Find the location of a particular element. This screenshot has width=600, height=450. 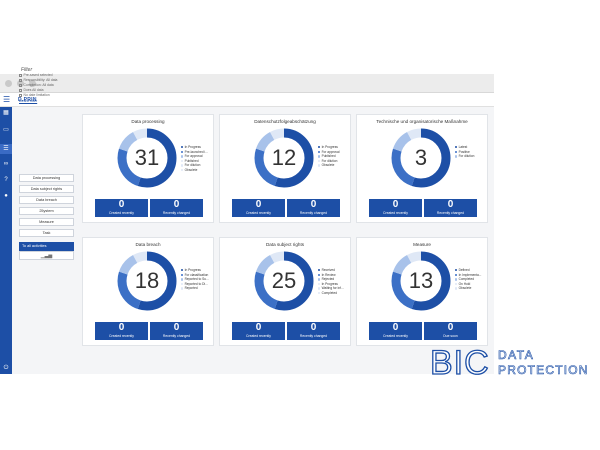

card-count: 31 is located at coordinates (147, 157).